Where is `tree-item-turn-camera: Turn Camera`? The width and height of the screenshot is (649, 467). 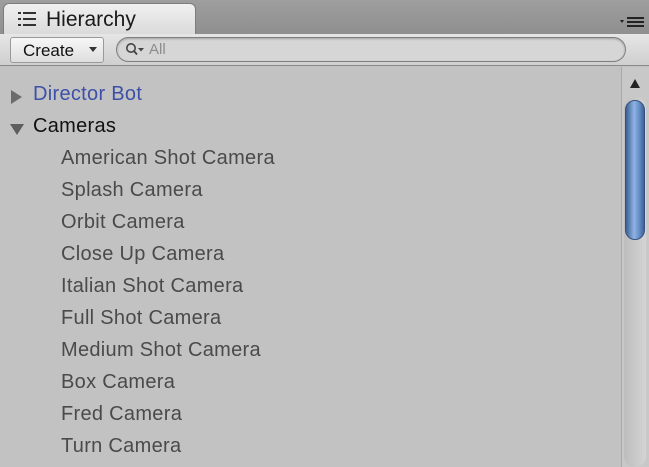
tree-item-turn-camera: Turn Camera is located at coordinates (310, 447).